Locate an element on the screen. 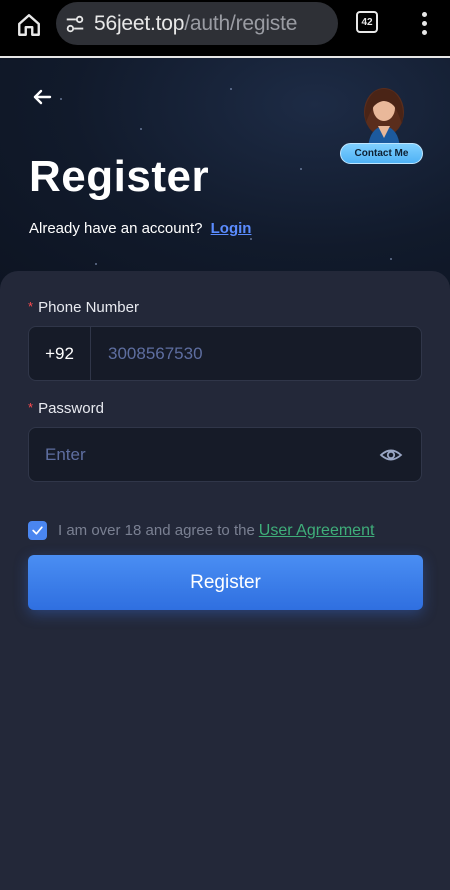 The width and height of the screenshot is (450, 890). tune-icon is located at coordinates (75, 24).